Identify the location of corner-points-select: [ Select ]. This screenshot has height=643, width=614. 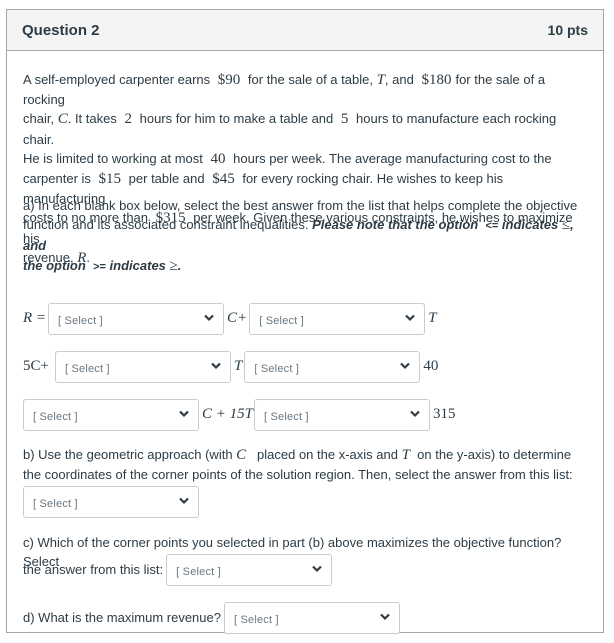
(111, 502).